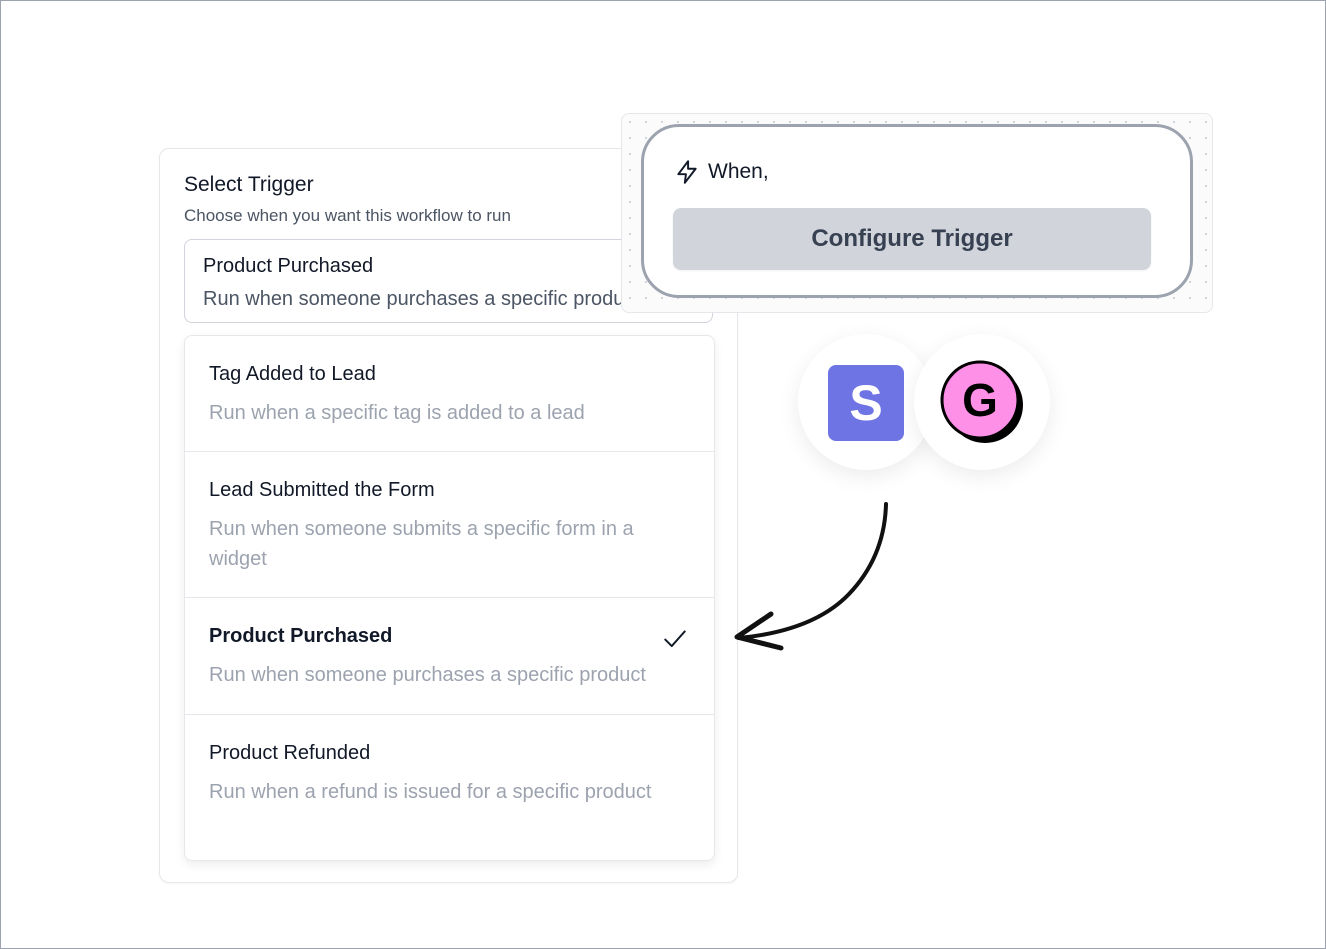 This screenshot has height=949, width=1326. I want to click on trigger-node: When, Configure Trigger, so click(917, 211).